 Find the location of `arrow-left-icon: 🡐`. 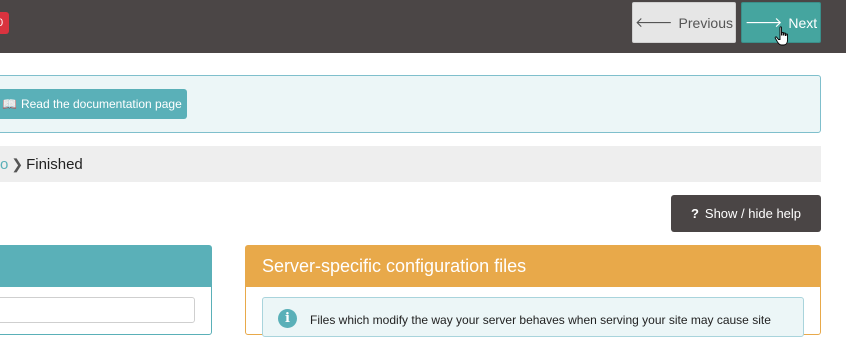

arrow-left-icon: 🡐 is located at coordinates (653, 22).